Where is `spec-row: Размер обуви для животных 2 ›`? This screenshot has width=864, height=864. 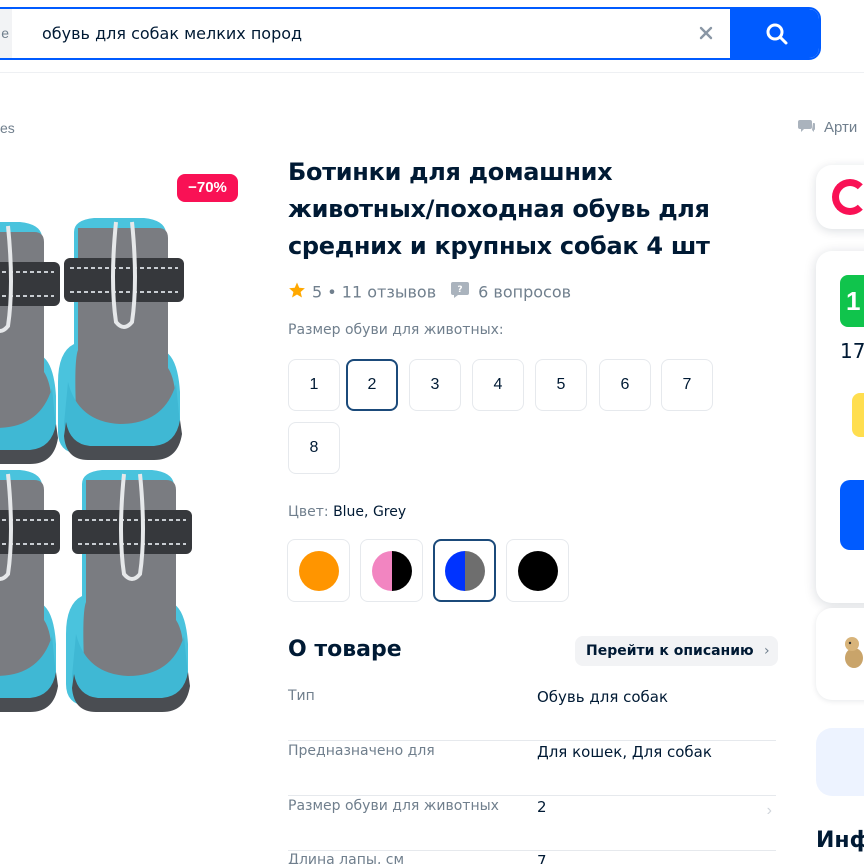
spec-row: Размер обуви для животных 2 › is located at coordinates (532, 823).